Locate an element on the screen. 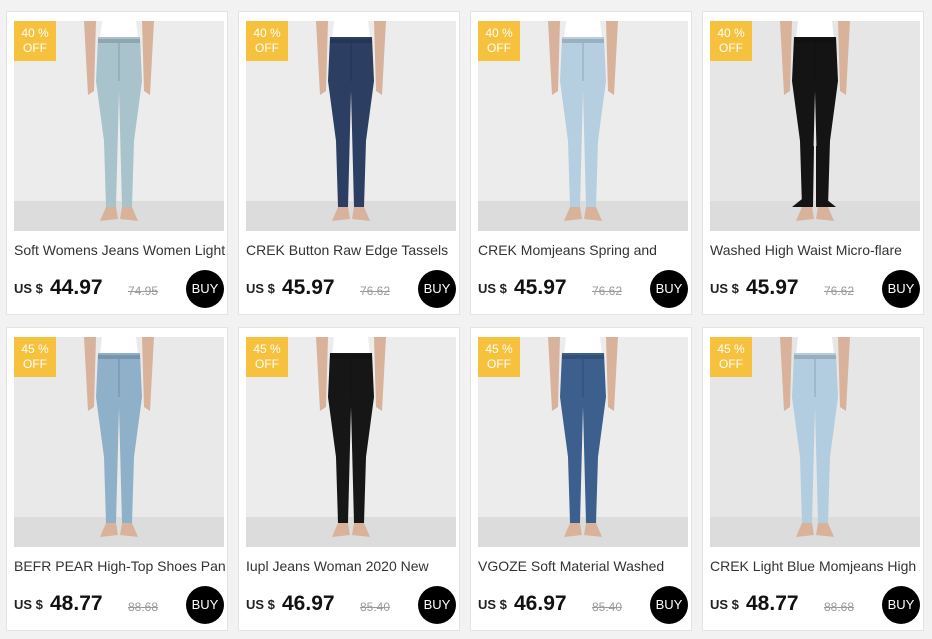 This screenshot has height=639, width=932. product-title: CREK Button Raw Edge Tassels is located at coordinates (352, 250).